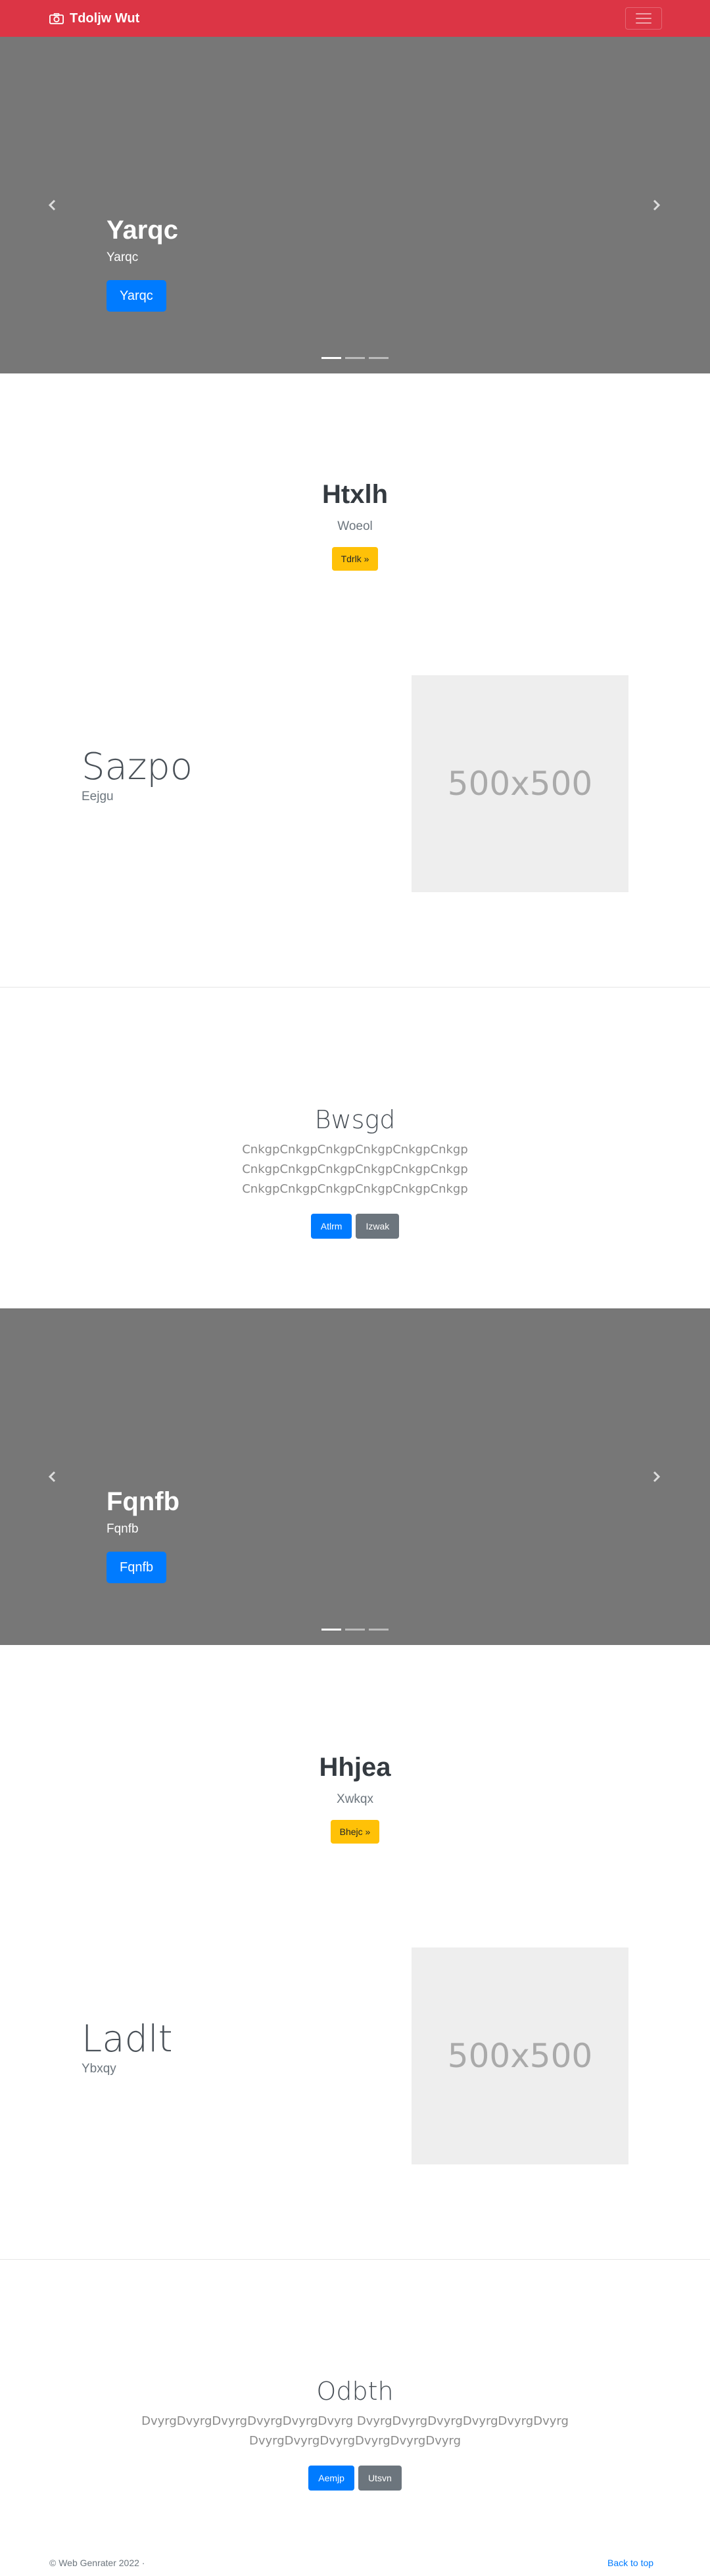  Describe the element at coordinates (355, 1477) in the screenshot. I see `carousel-hero: Fqnfb Fqnfb Fqnfb` at that location.